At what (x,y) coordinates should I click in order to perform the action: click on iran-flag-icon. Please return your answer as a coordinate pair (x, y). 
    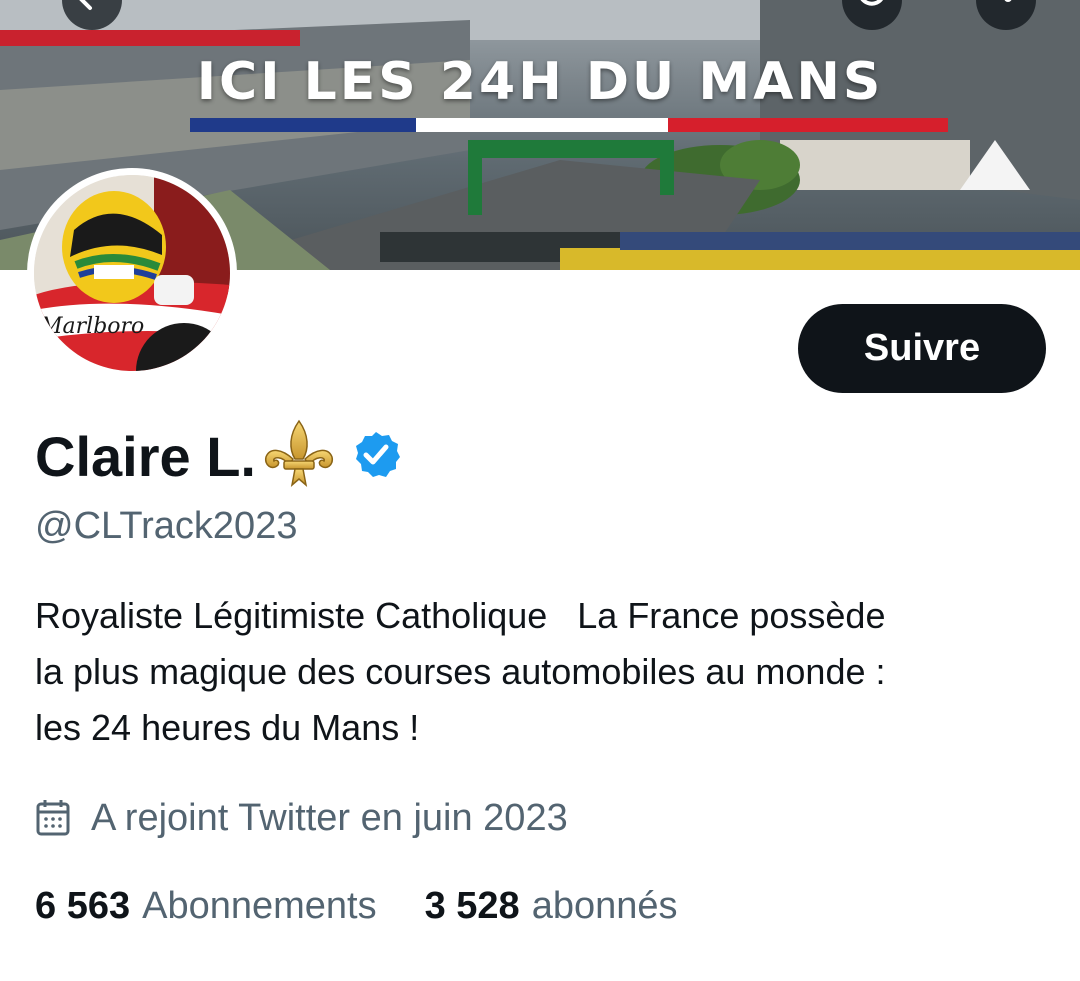
    Looking at the image, I should click on (696, 726).